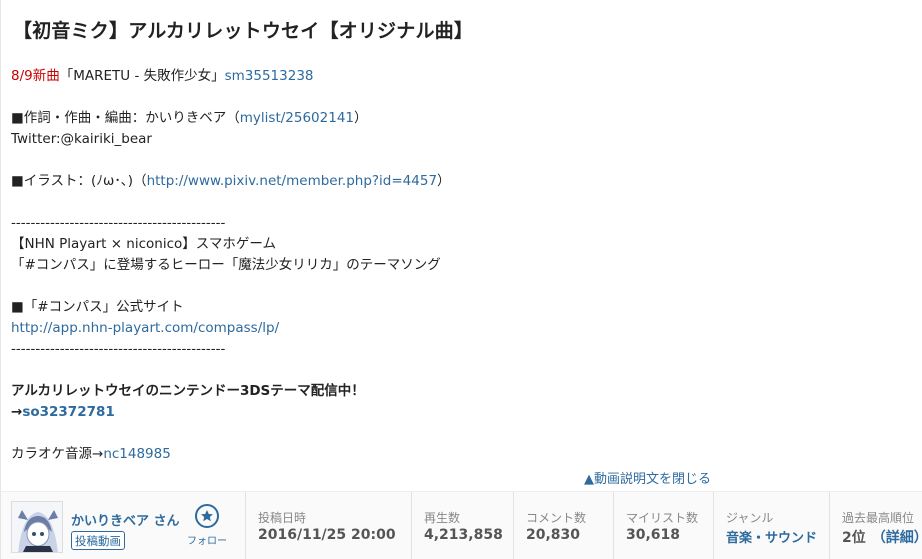  What do you see at coordinates (442, 518) in the screenshot?
I see `views-label: 再生数` at bounding box center [442, 518].